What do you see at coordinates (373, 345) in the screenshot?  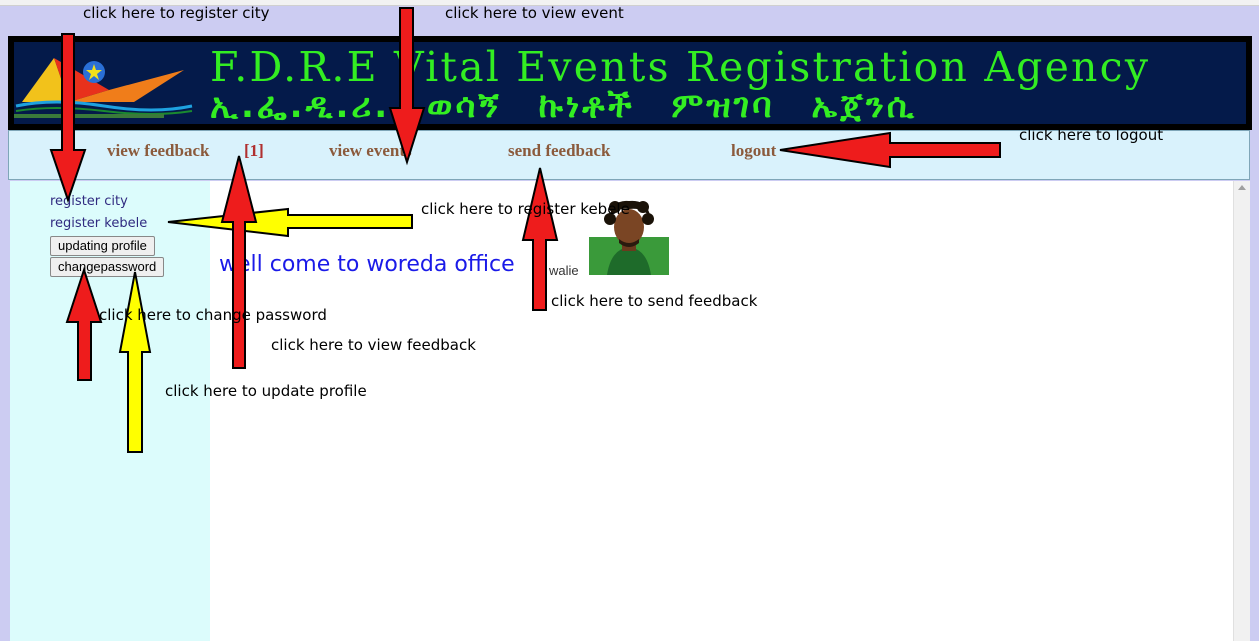 I see `annotation-view-feedback: click here to view feedback` at bounding box center [373, 345].